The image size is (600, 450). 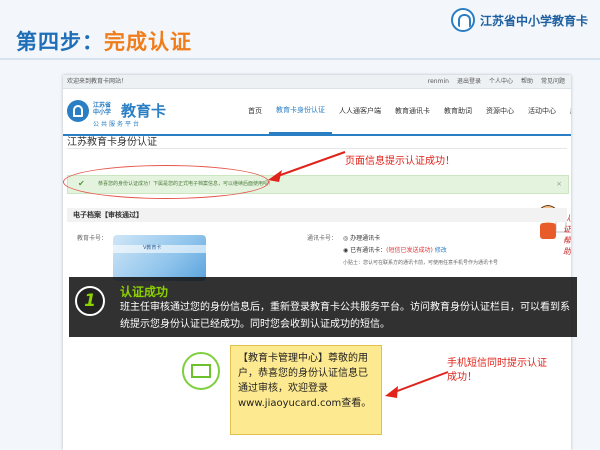 What do you see at coordinates (391, 392) in the screenshot?
I see `arrow-head-sms` at bounding box center [391, 392].